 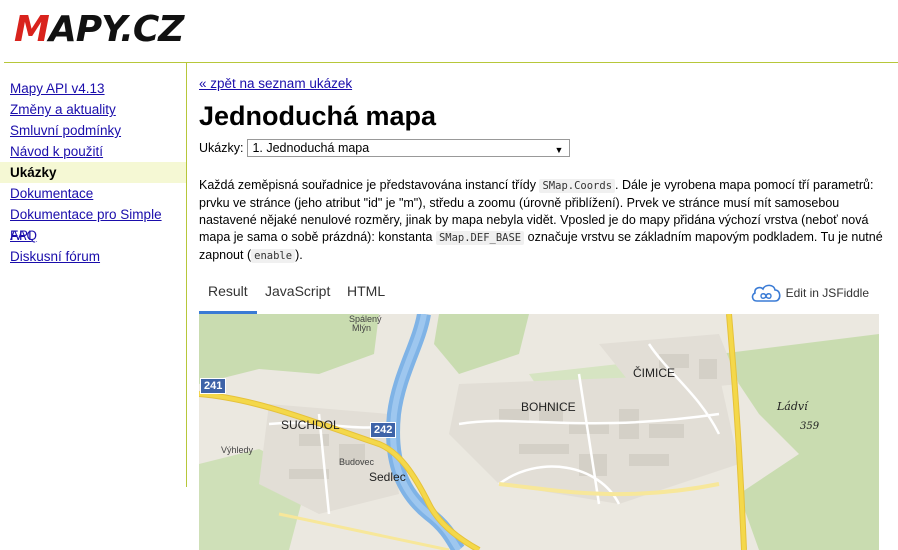 I want to click on back-to-examples-link: « zpět na seznam ukázek, so click(x=275, y=83).